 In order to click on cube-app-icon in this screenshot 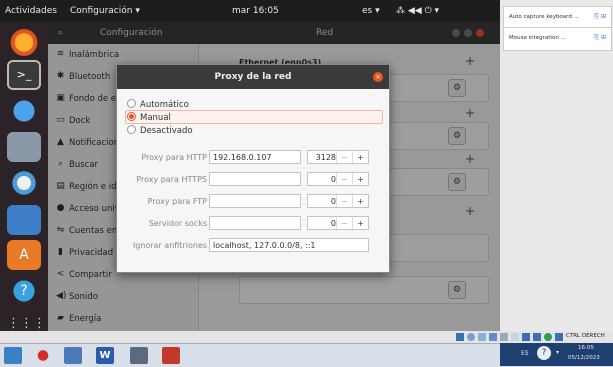, I will do `click(139, 355)`.